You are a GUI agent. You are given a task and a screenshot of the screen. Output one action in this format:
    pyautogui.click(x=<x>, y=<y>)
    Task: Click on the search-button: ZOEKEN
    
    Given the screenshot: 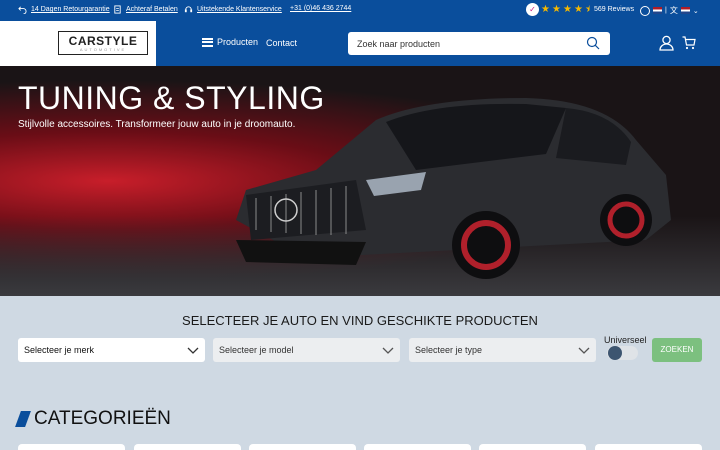 What is the action you would take?
    pyautogui.click(x=677, y=350)
    